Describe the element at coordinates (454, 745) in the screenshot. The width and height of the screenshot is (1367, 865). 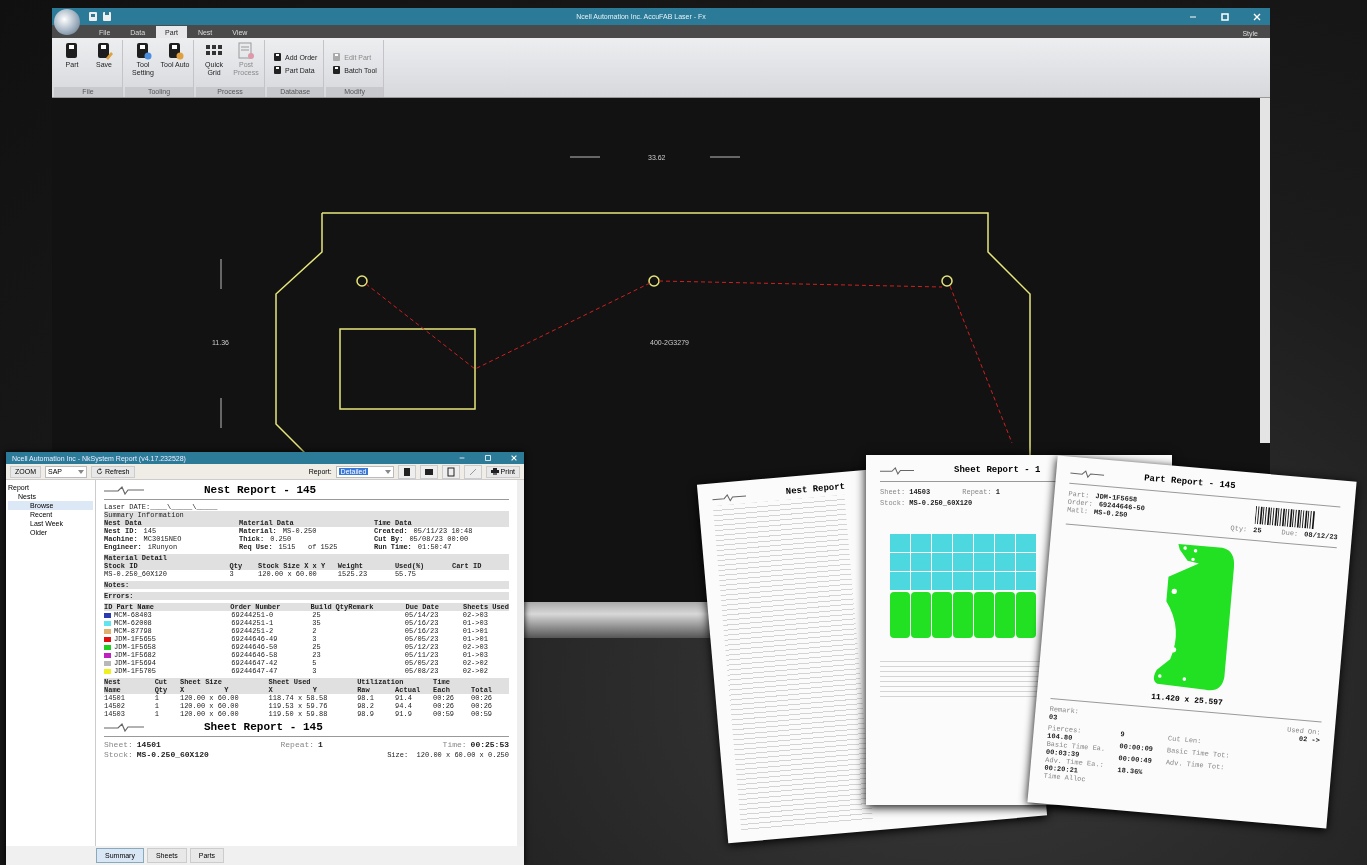
I see `field-label: Time:` at that location.